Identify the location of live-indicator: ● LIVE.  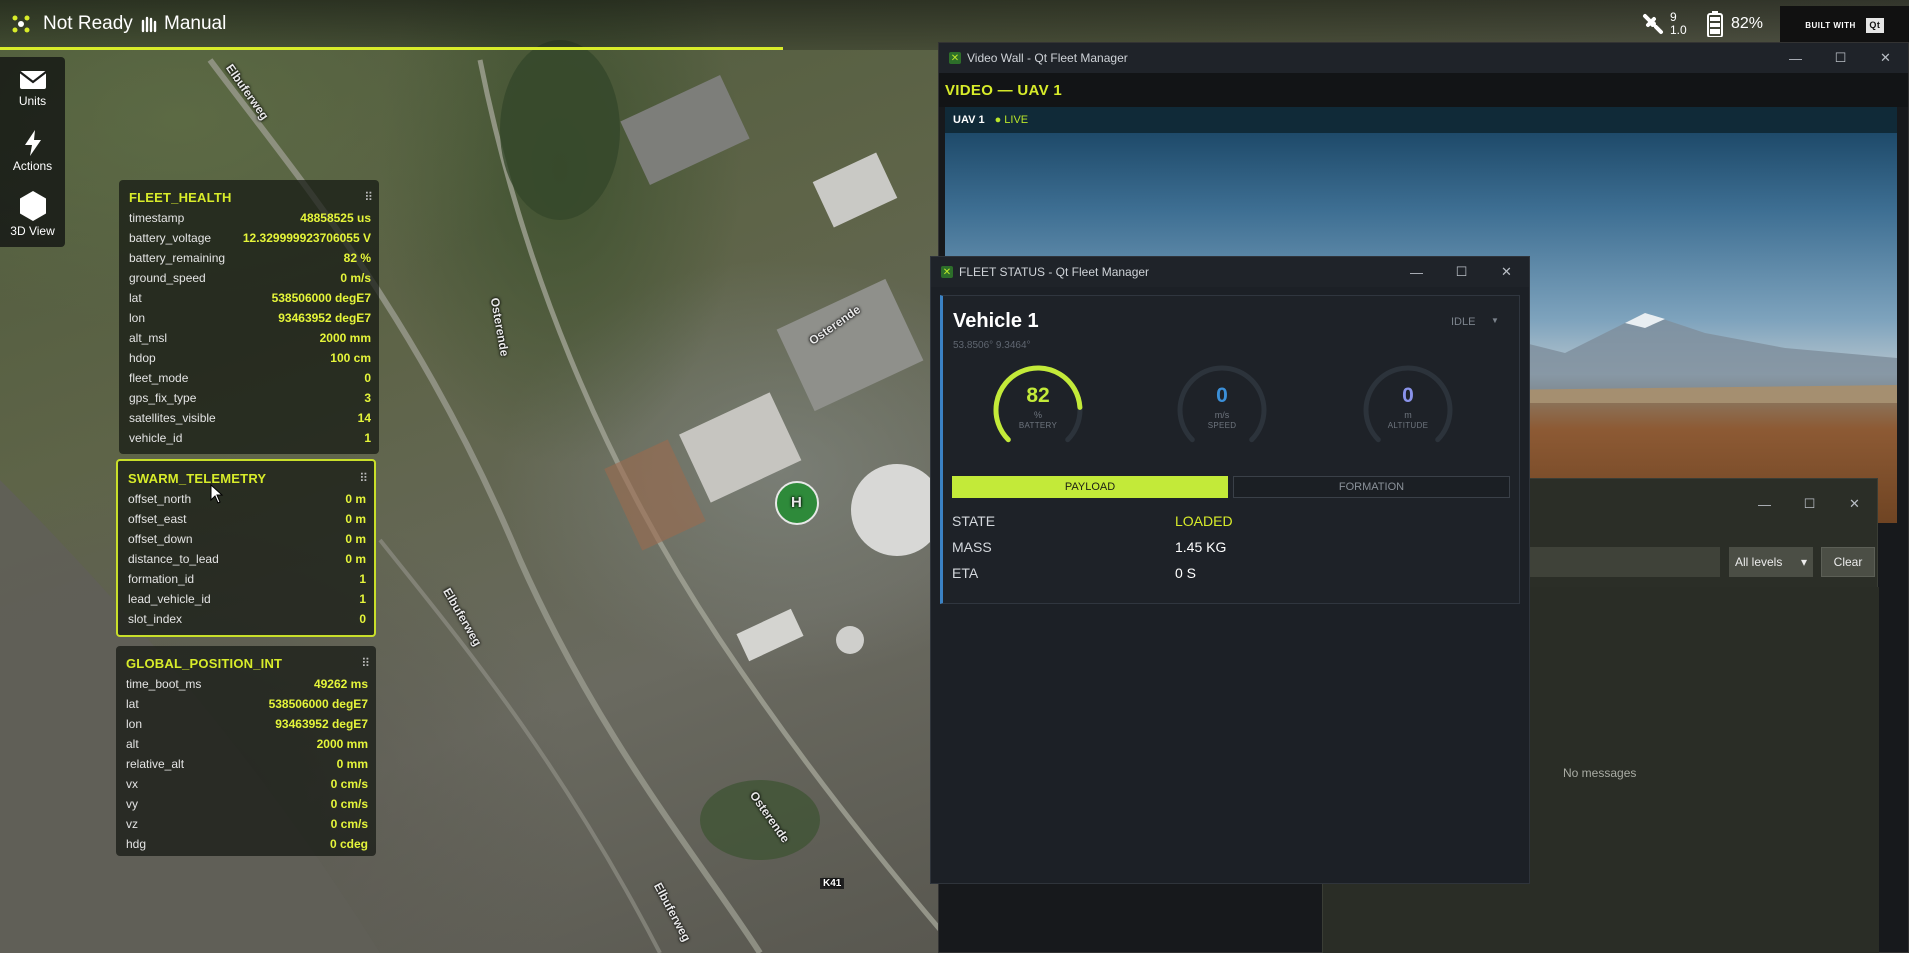
(1011, 120).